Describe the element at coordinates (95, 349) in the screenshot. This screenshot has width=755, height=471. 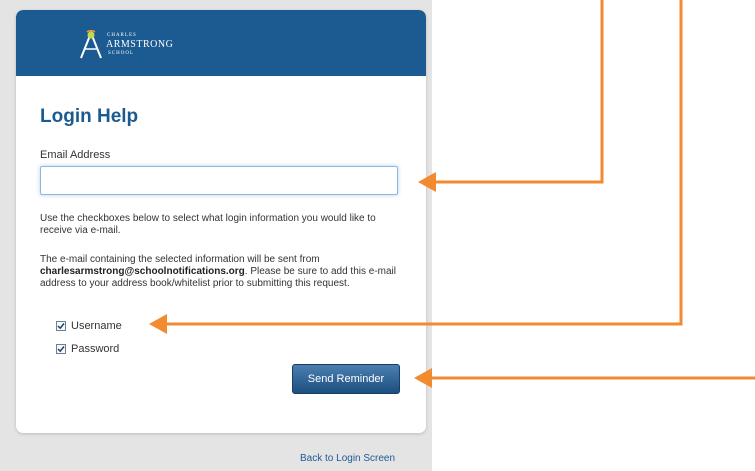
I see `password-option-label: Password` at that location.